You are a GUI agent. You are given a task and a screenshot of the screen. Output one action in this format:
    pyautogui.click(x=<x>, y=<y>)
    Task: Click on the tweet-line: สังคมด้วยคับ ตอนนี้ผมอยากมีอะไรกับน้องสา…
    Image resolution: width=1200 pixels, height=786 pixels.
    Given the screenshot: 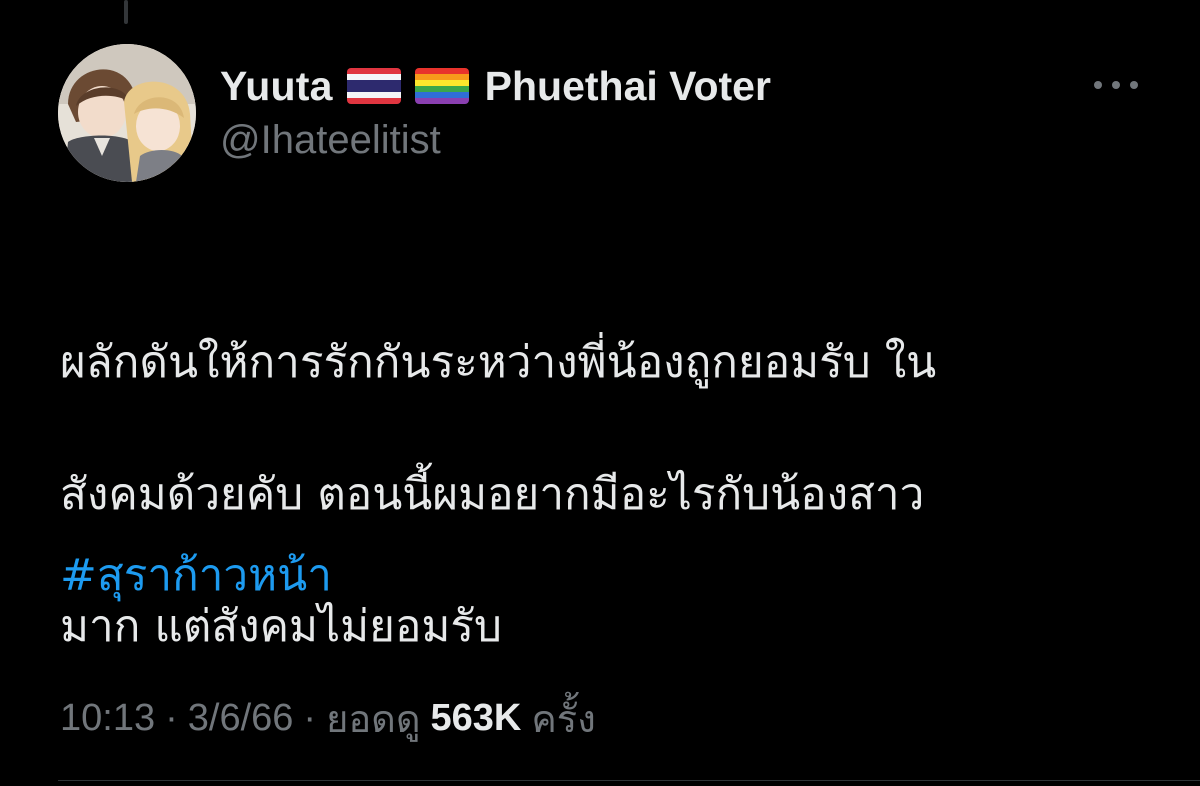 What is the action you would take?
    pyautogui.click(x=492, y=494)
    